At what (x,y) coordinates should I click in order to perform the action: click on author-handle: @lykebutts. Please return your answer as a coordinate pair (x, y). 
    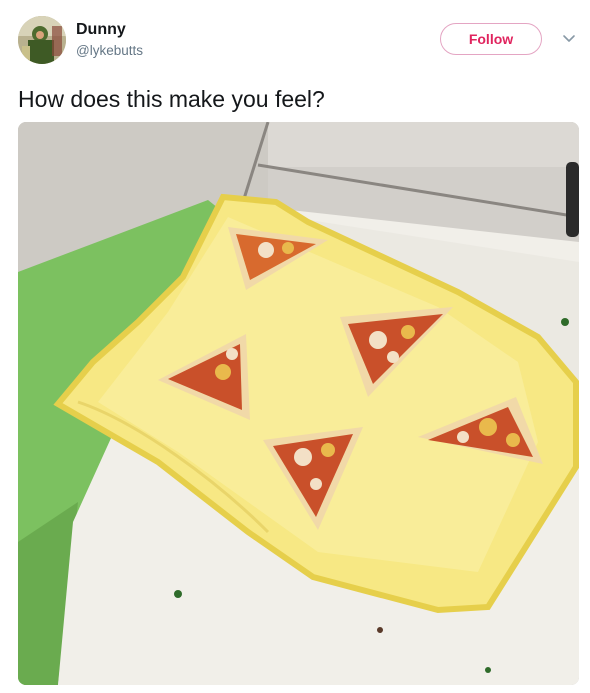
    Looking at the image, I should click on (109, 51).